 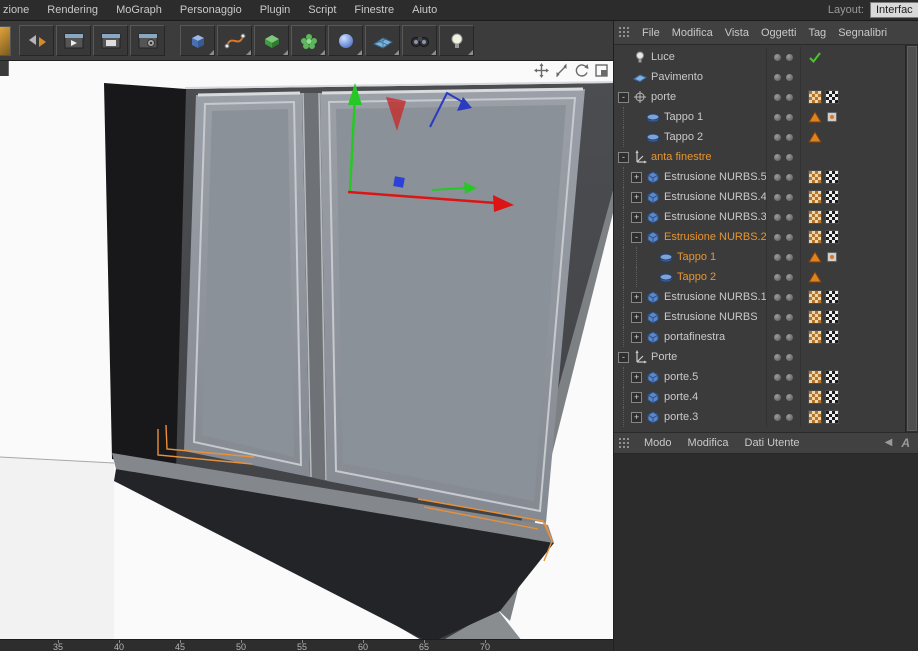 What do you see at coordinates (708, 443) in the screenshot?
I see `am-menu-modifica: Modifica` at bounding box center [708, 443].